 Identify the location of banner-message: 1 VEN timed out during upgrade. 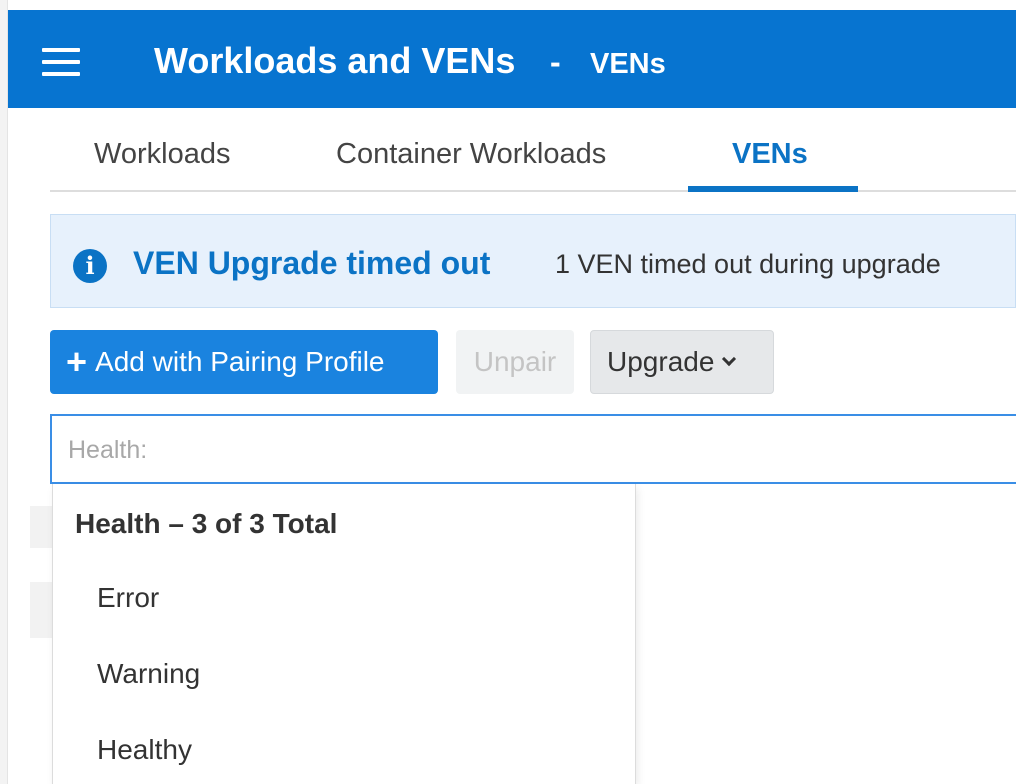
(748, 264).